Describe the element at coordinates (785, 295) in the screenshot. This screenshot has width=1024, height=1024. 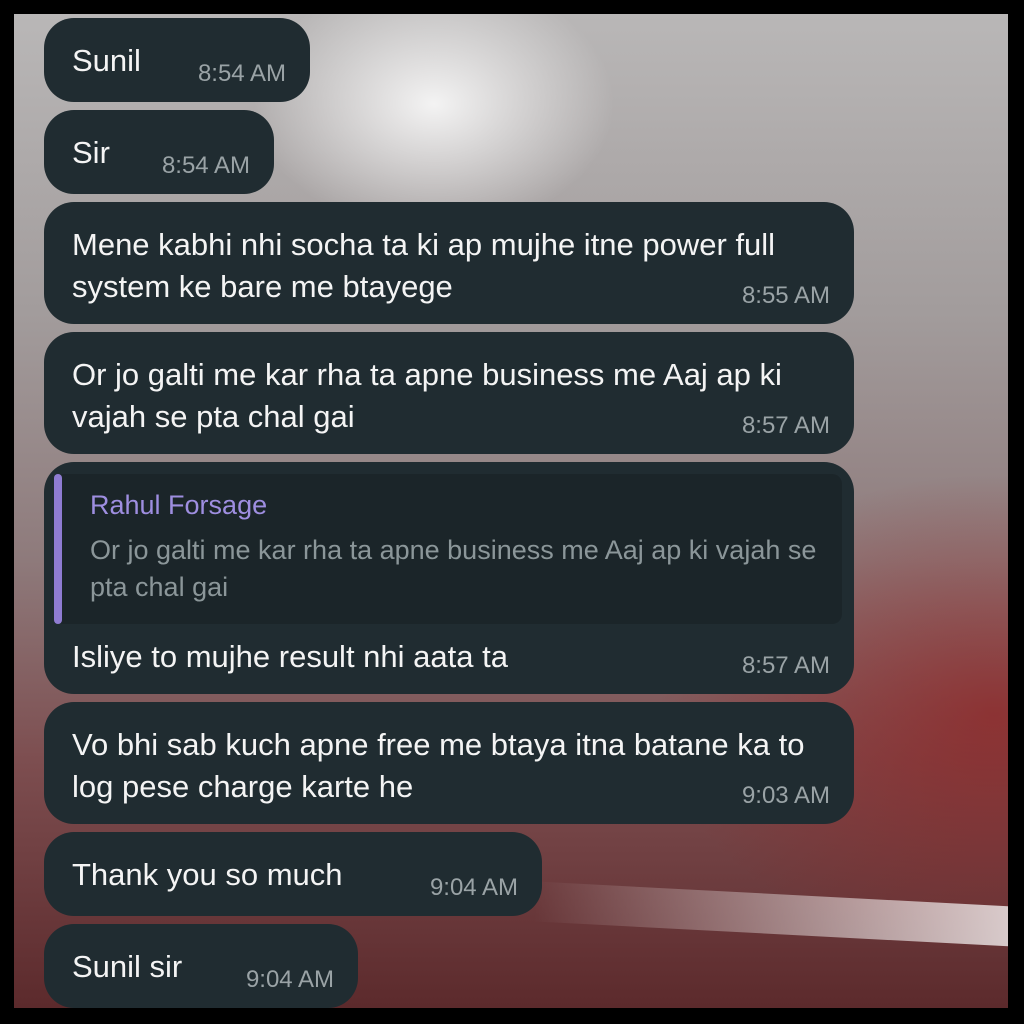
I see `message-timestamp: 8:55 AM` at that location.